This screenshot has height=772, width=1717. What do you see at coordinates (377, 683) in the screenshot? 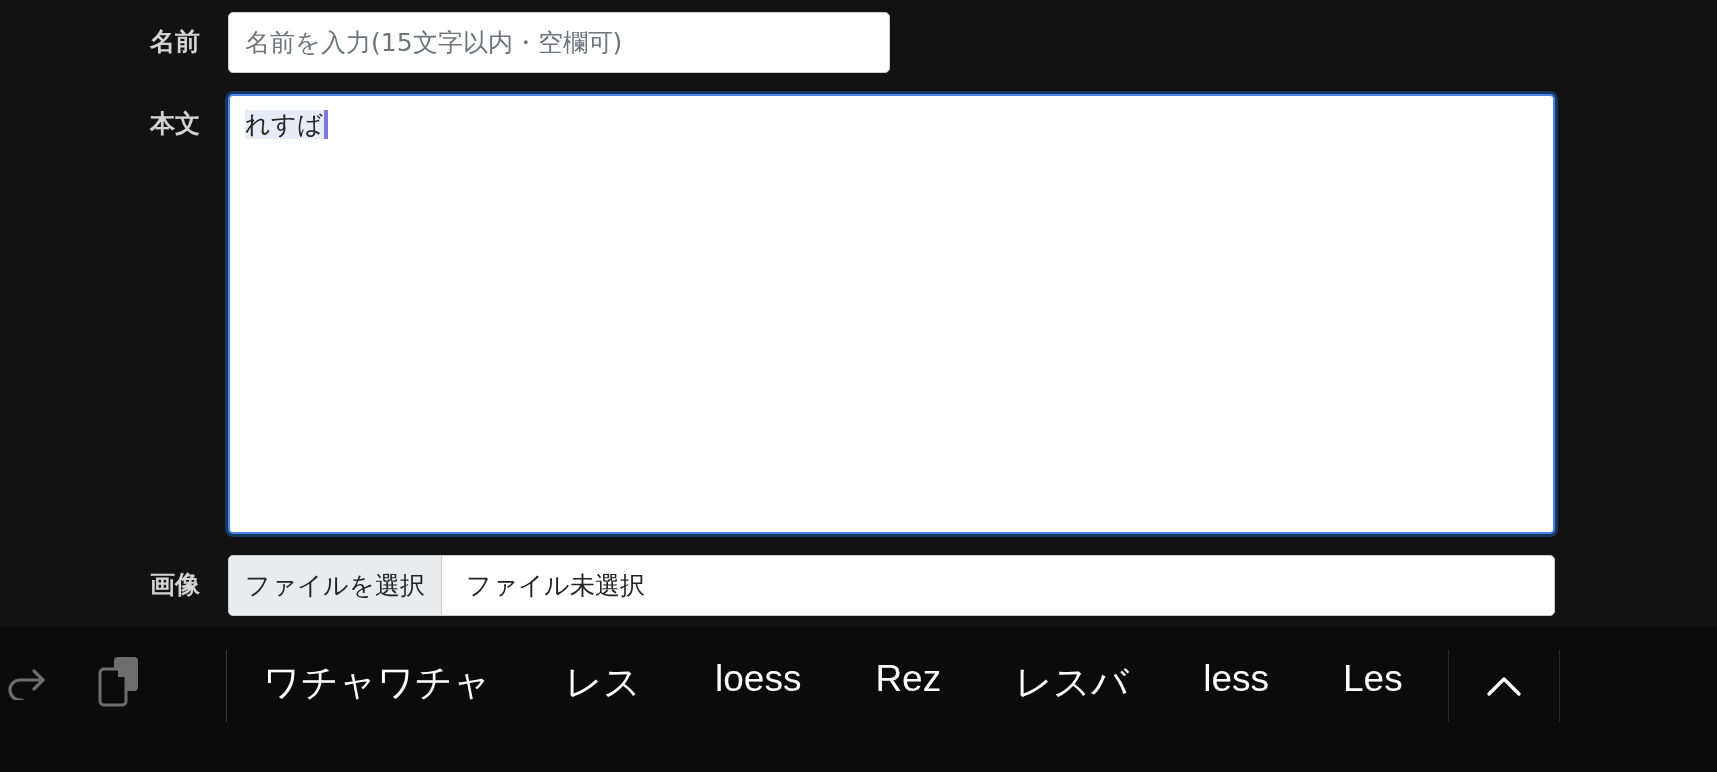
I see `suggestion-word: ワチャワチャ` at bounding box center [377, 683].